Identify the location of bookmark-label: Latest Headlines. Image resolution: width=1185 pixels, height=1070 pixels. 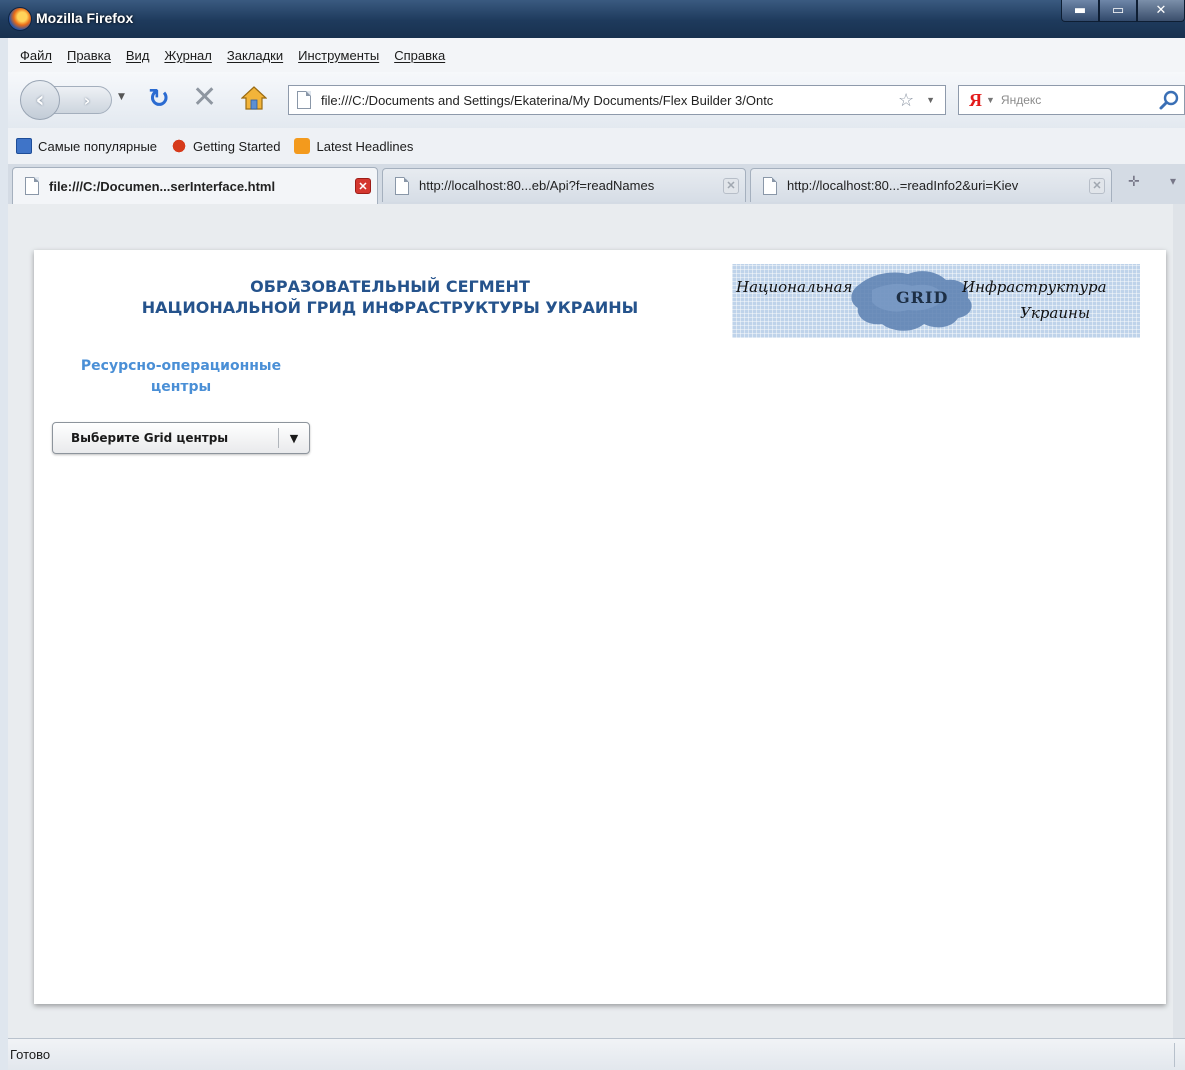
(365, 146).